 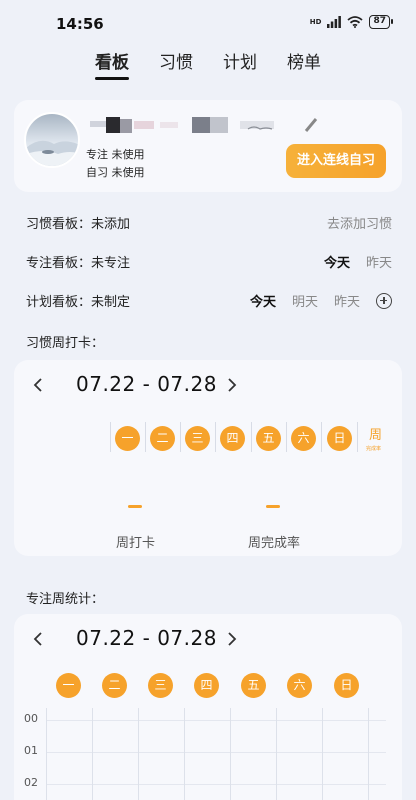 I want to click on add-habit-link: 去添加习惯, so click(x=359, y=222).